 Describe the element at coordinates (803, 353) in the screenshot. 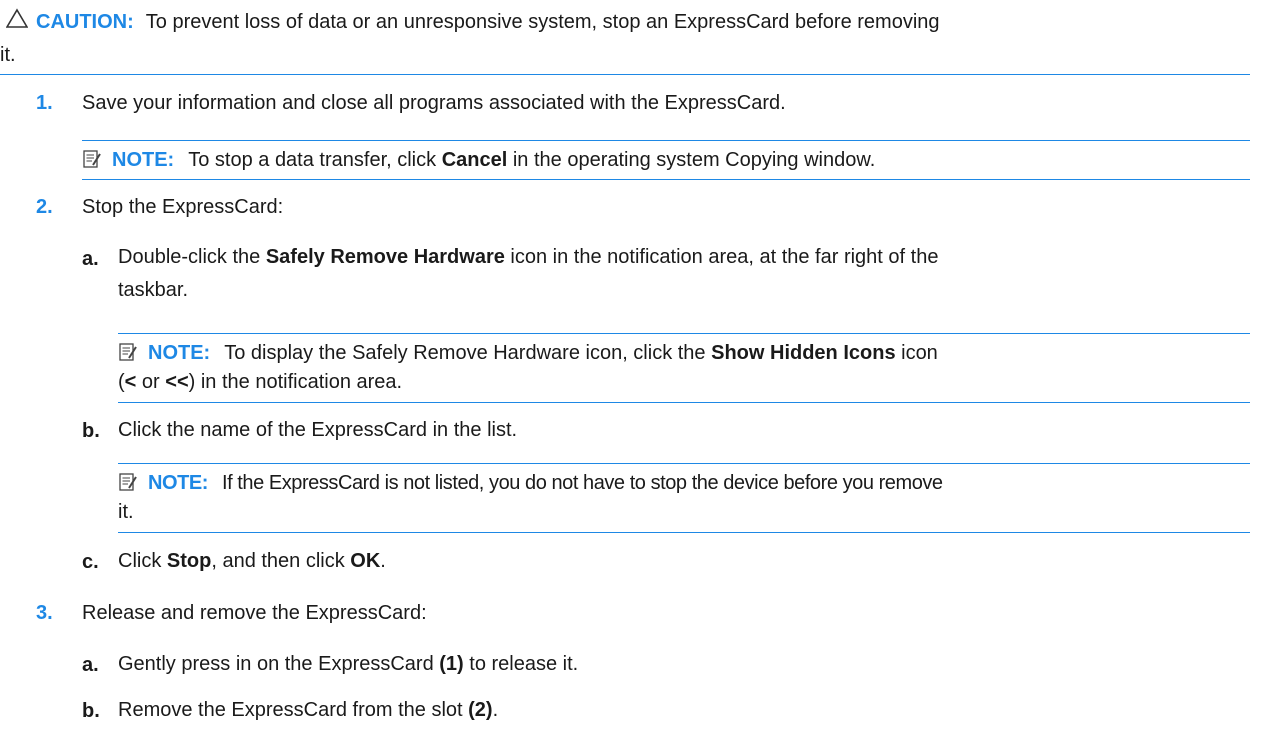

I see `note-bold: Show Hidden Icons` at that location.